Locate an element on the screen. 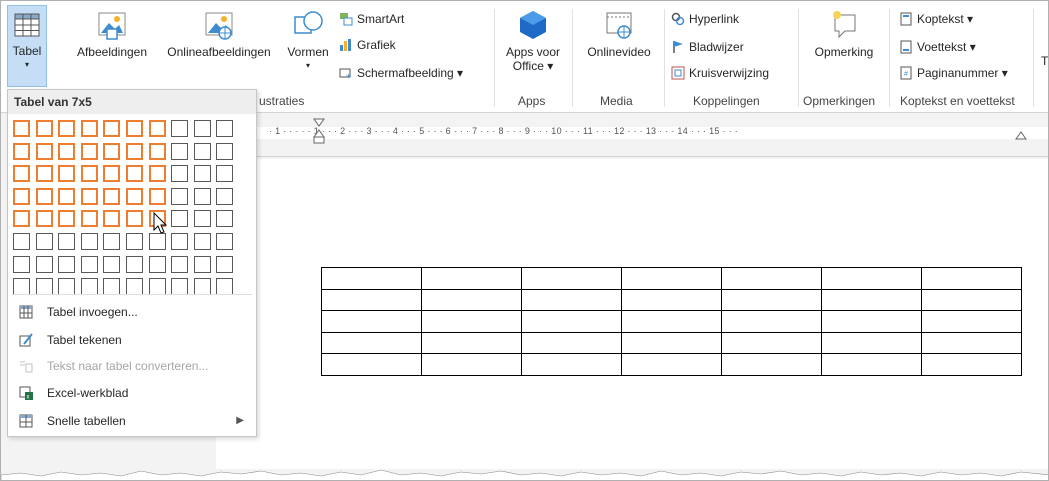 This screenshot has height=481, width=1049. voettekst-button: Voettekst ▾ is located at coordinates (937, 47).